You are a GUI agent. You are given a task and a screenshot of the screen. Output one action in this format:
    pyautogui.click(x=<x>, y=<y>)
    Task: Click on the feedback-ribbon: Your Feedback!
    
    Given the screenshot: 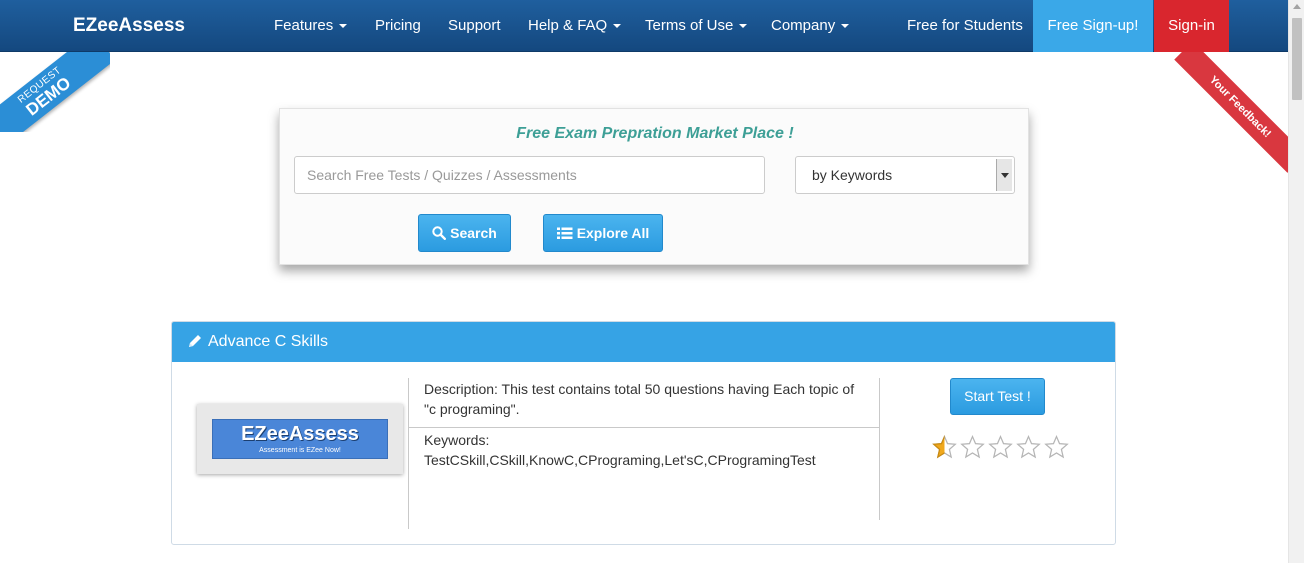 What is the action you would take?
    pyautogui.click(x=1224, y=114)
    